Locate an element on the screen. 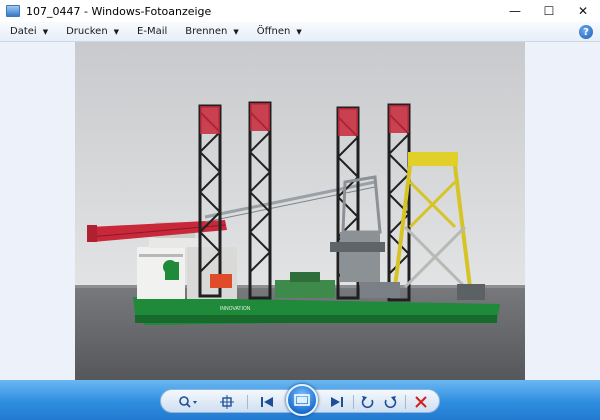 Image resolution: width=600 pixels, height=420 pixels. menu-email: E-Mail is located at coordinates (151, 32).